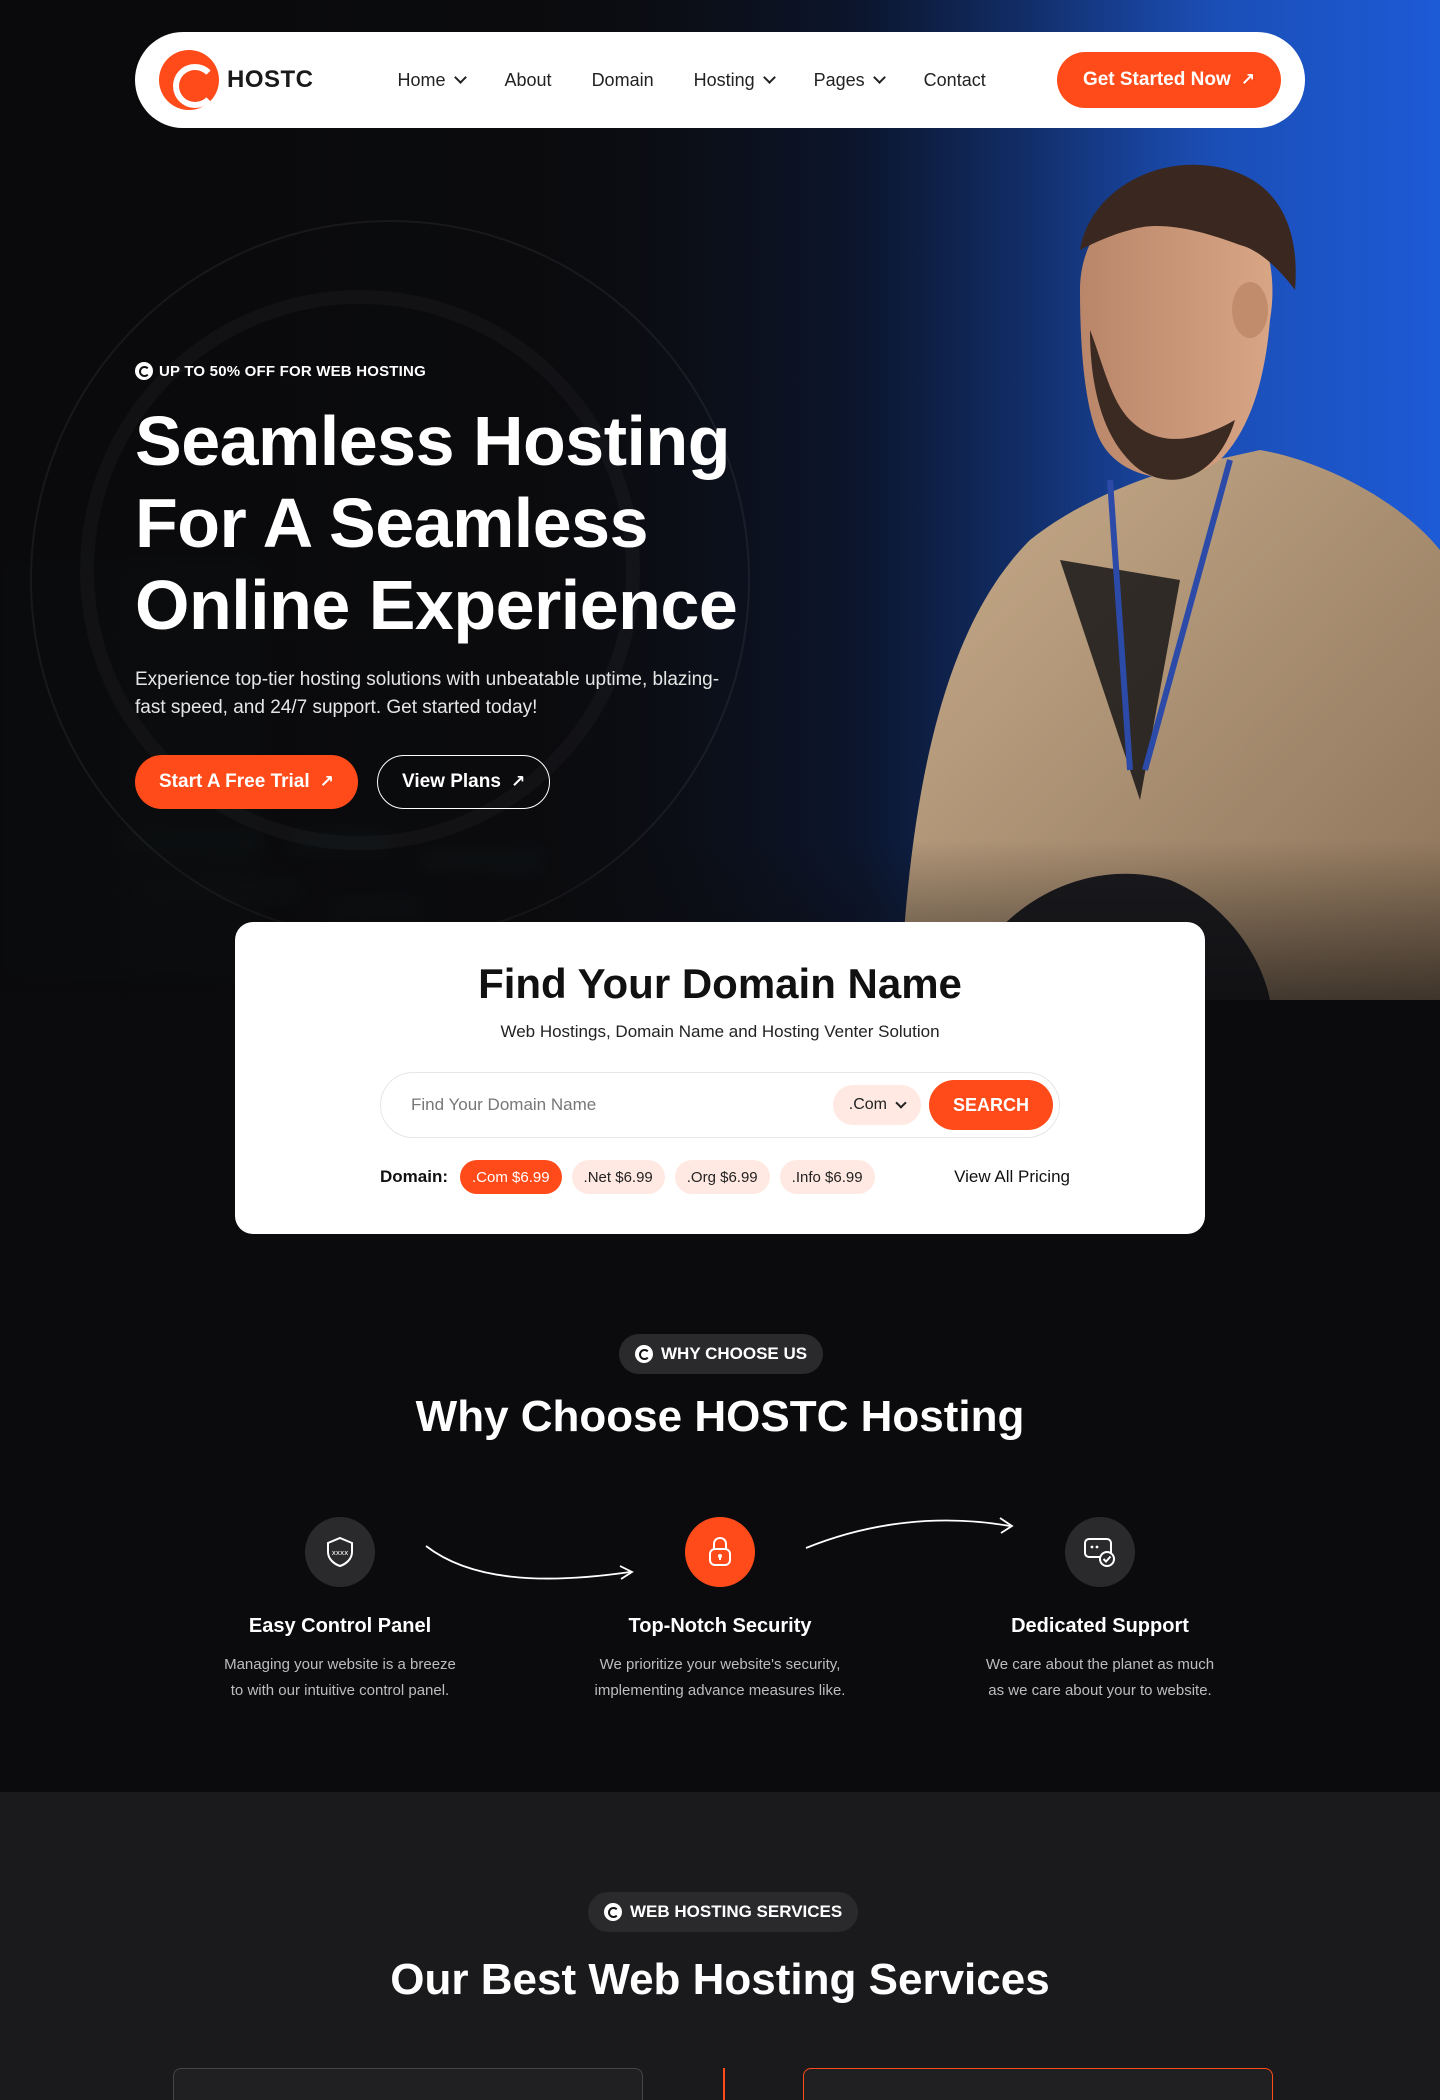 This screenshot has height=2100, width=1440. I want to click on nav-item-hosting: Hosting, so click(734, 80).